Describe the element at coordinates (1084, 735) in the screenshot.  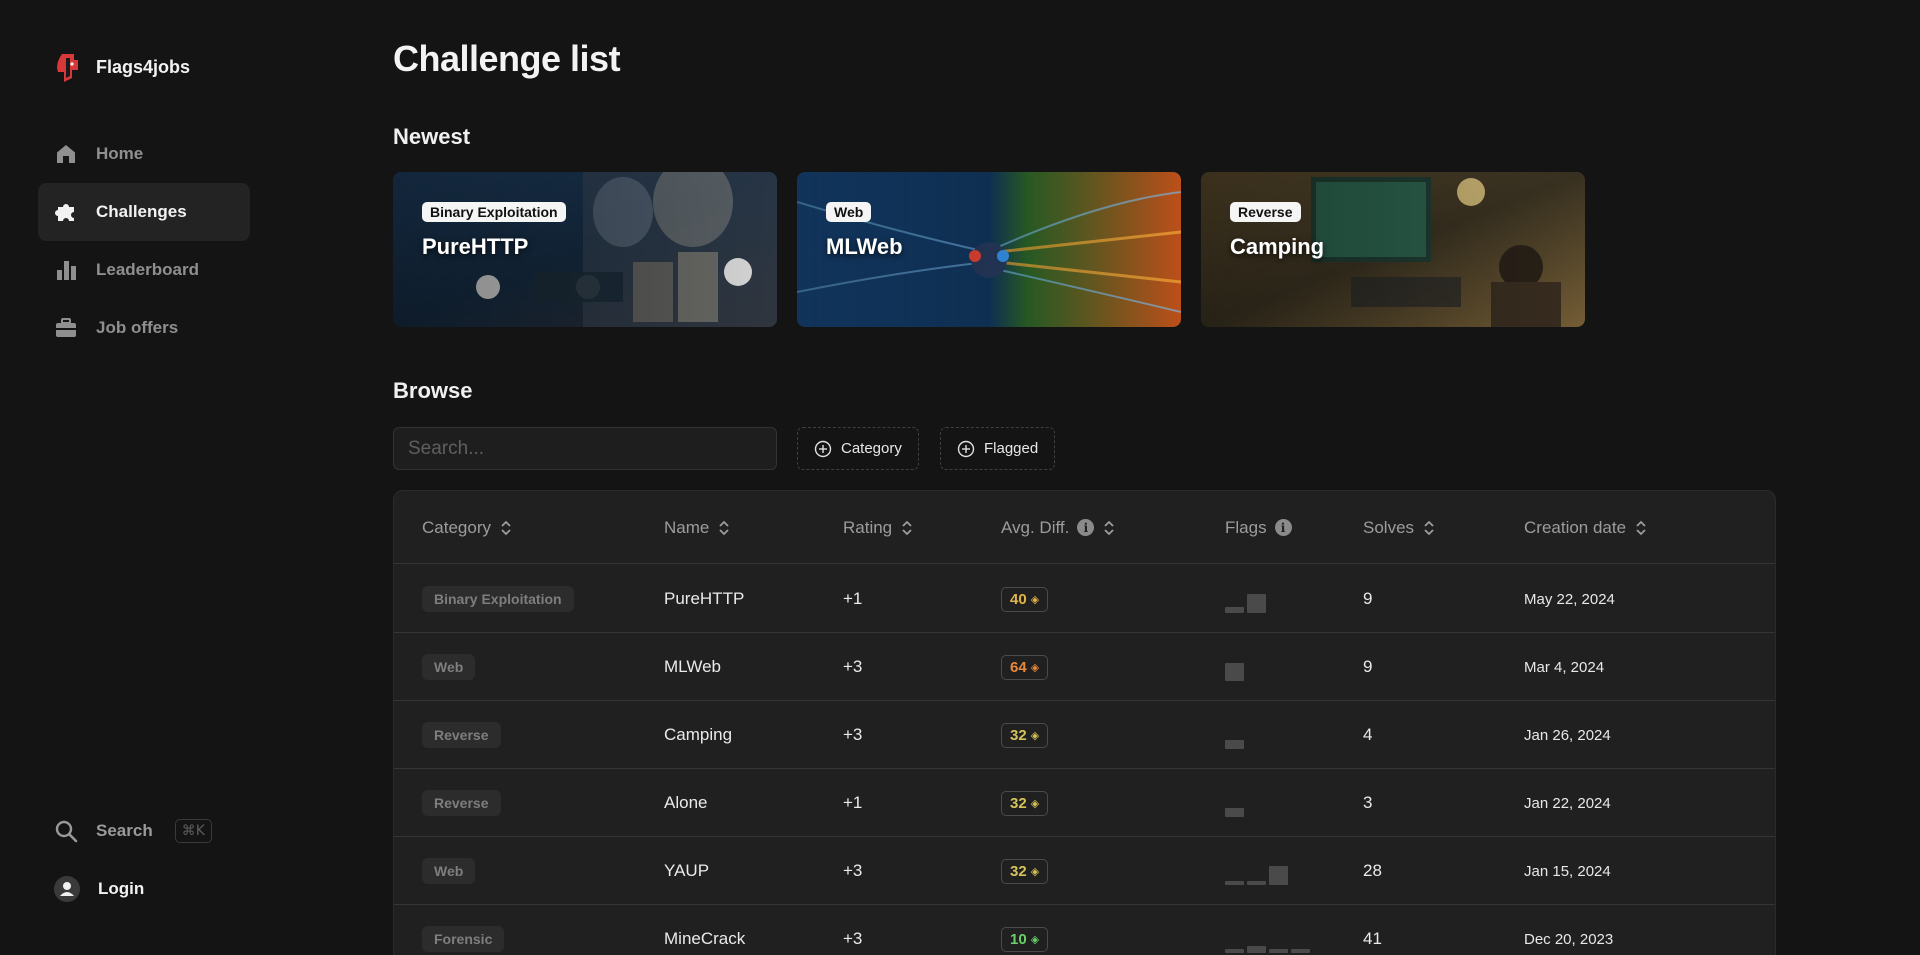
I see `table-row: Reverse Camping +3 32 ◈ 4 Jan 26, 2024` at that location.